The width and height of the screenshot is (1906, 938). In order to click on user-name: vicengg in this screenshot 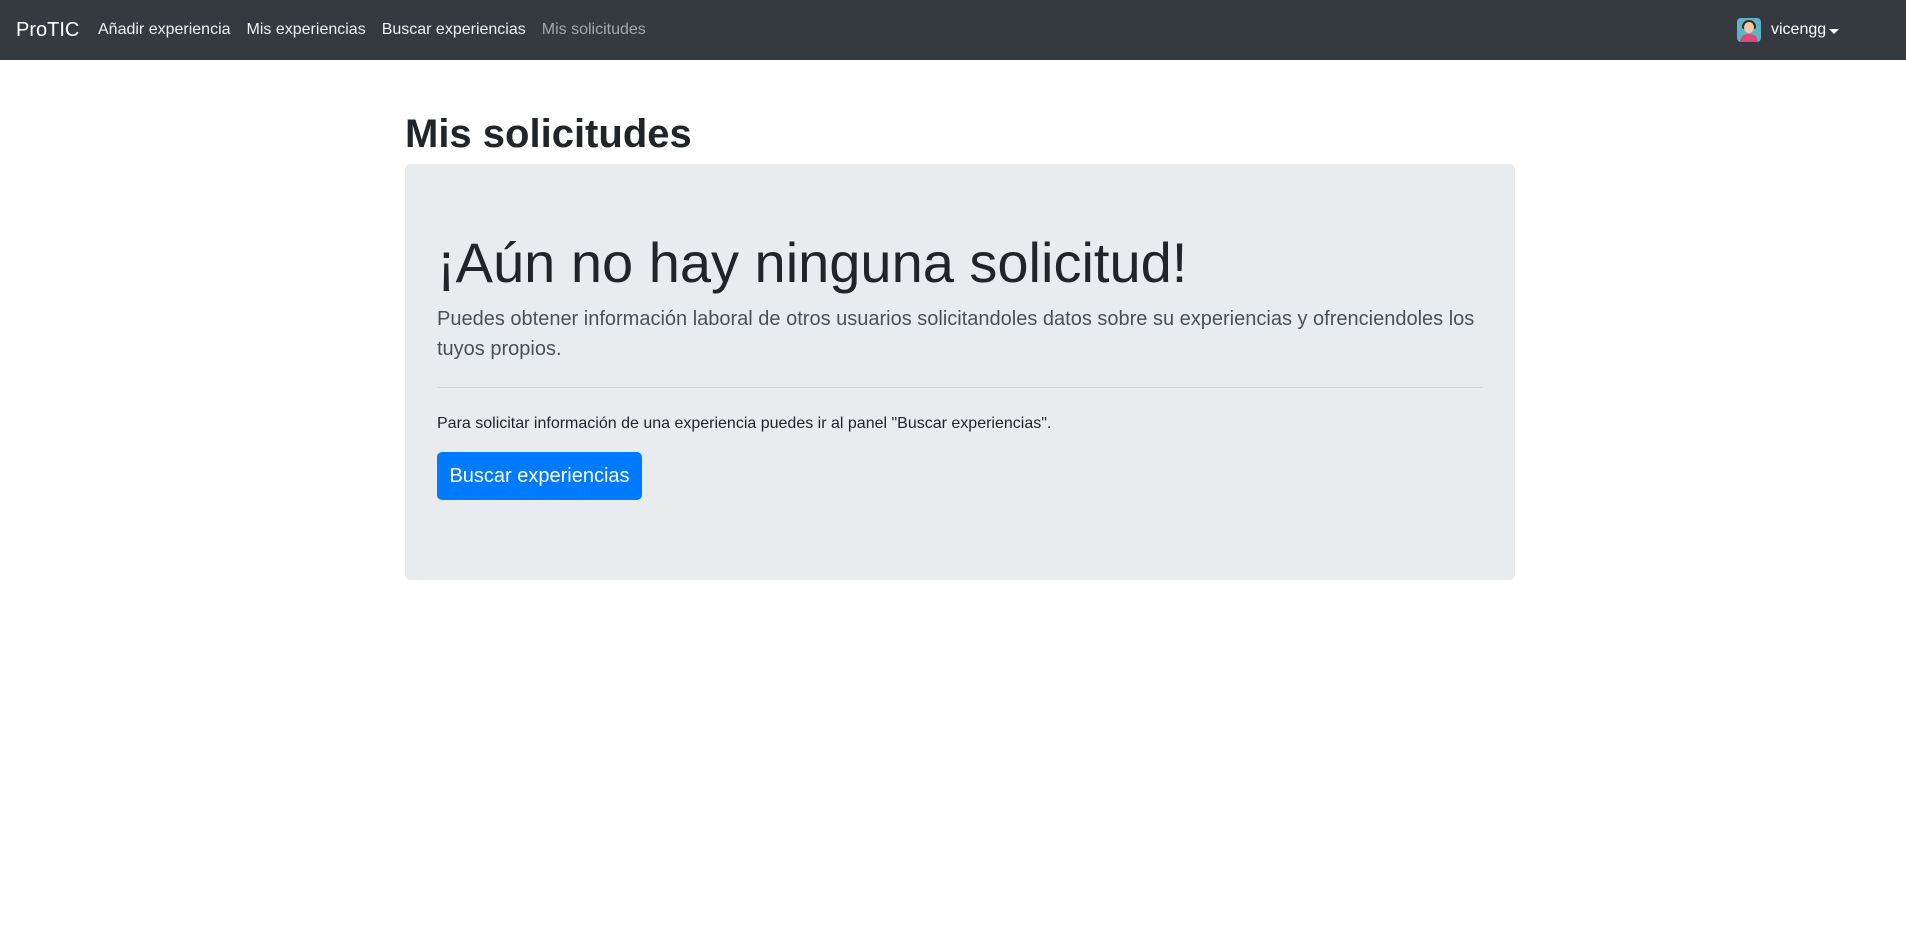, I will do `click(1799, 29)`.